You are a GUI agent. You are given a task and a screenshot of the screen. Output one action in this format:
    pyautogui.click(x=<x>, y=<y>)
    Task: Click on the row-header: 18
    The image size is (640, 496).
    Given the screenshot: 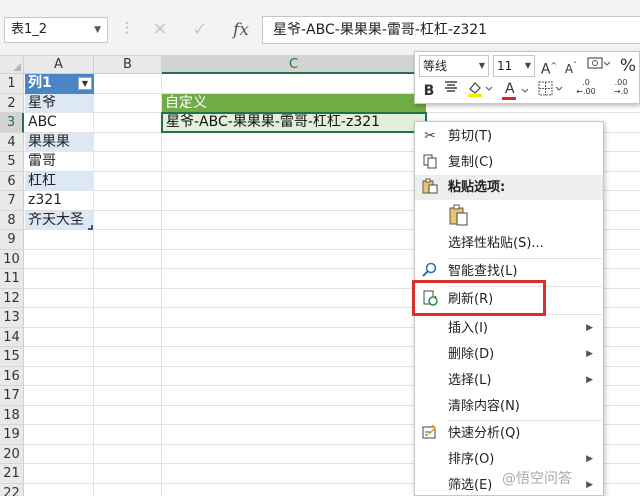 What is the action you would take?
    pyautogui.click(x=12, y=415)
    